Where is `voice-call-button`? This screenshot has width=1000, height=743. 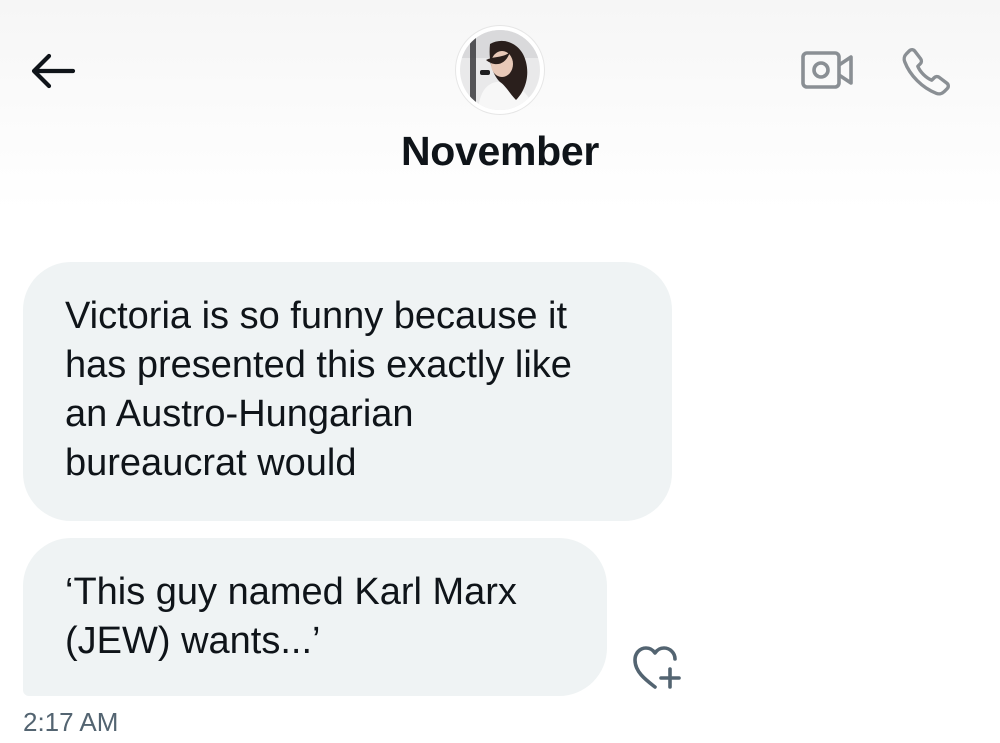 voice-call-button is located at coordinates (927, 71).